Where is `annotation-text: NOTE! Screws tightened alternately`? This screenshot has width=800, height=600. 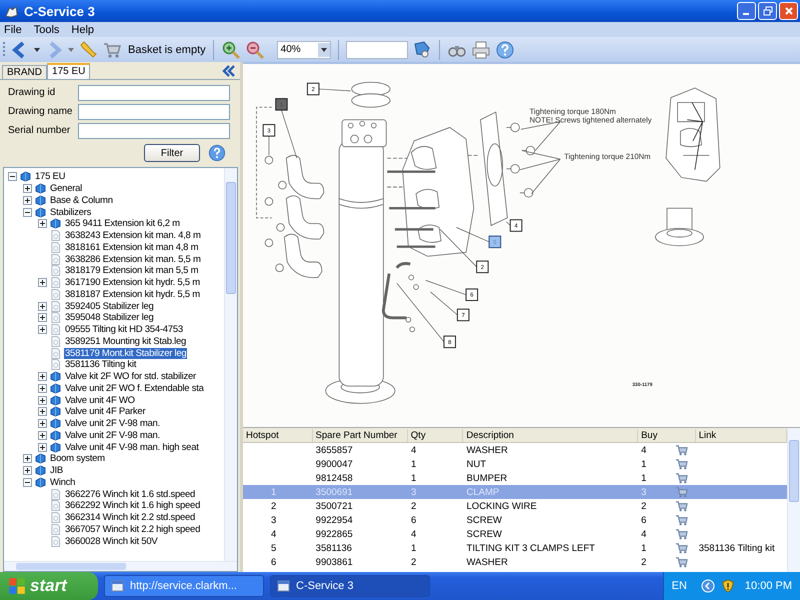 annotation-text: NOTE! Screws tightened alternately is located at coordinates (591, 120).